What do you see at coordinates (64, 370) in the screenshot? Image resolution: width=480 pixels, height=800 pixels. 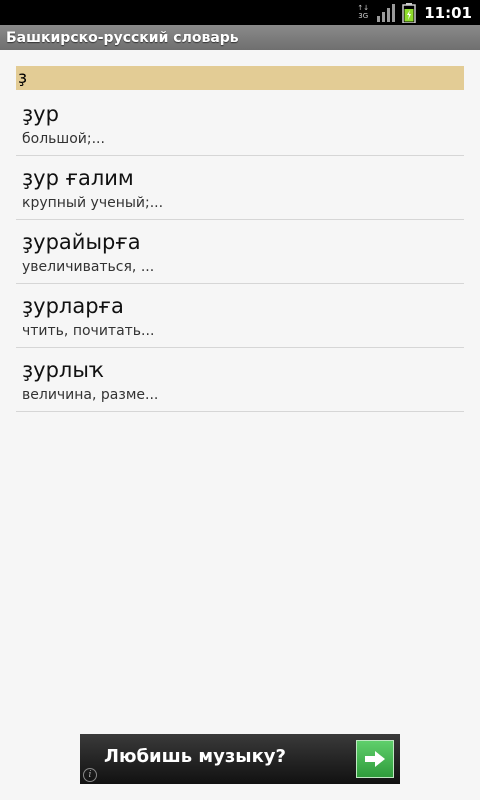 I see `entry-word: ҙурлыҡ` at bounding box center [64, 370].